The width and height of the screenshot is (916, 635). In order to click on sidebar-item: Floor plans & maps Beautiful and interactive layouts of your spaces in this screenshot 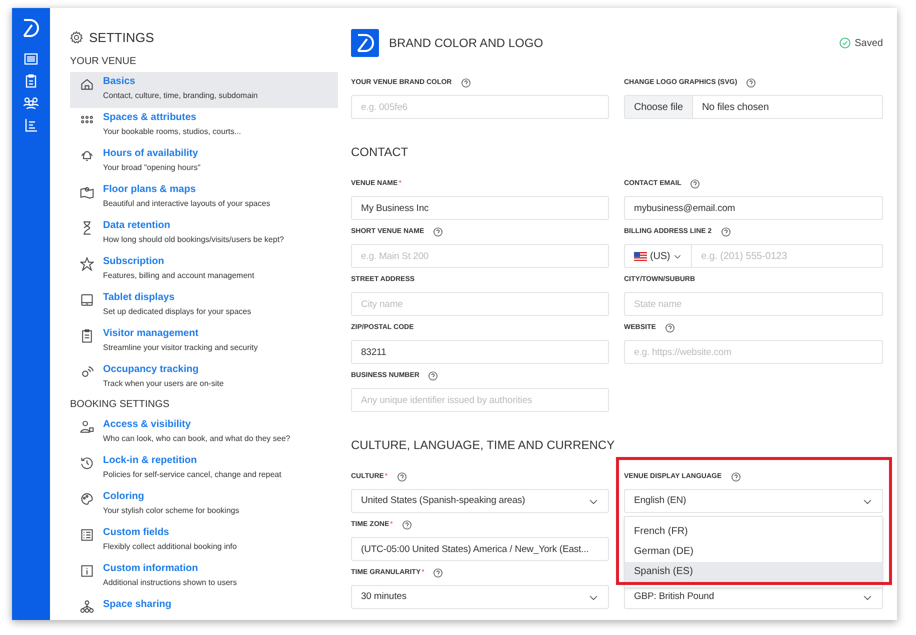, I will do `click(204, 198)`.